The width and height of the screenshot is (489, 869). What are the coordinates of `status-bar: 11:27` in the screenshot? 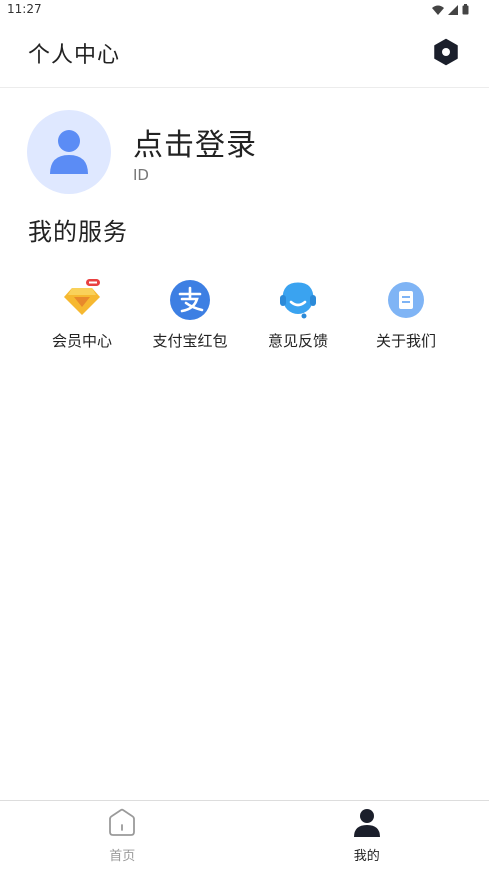 It's located at (244, 10).